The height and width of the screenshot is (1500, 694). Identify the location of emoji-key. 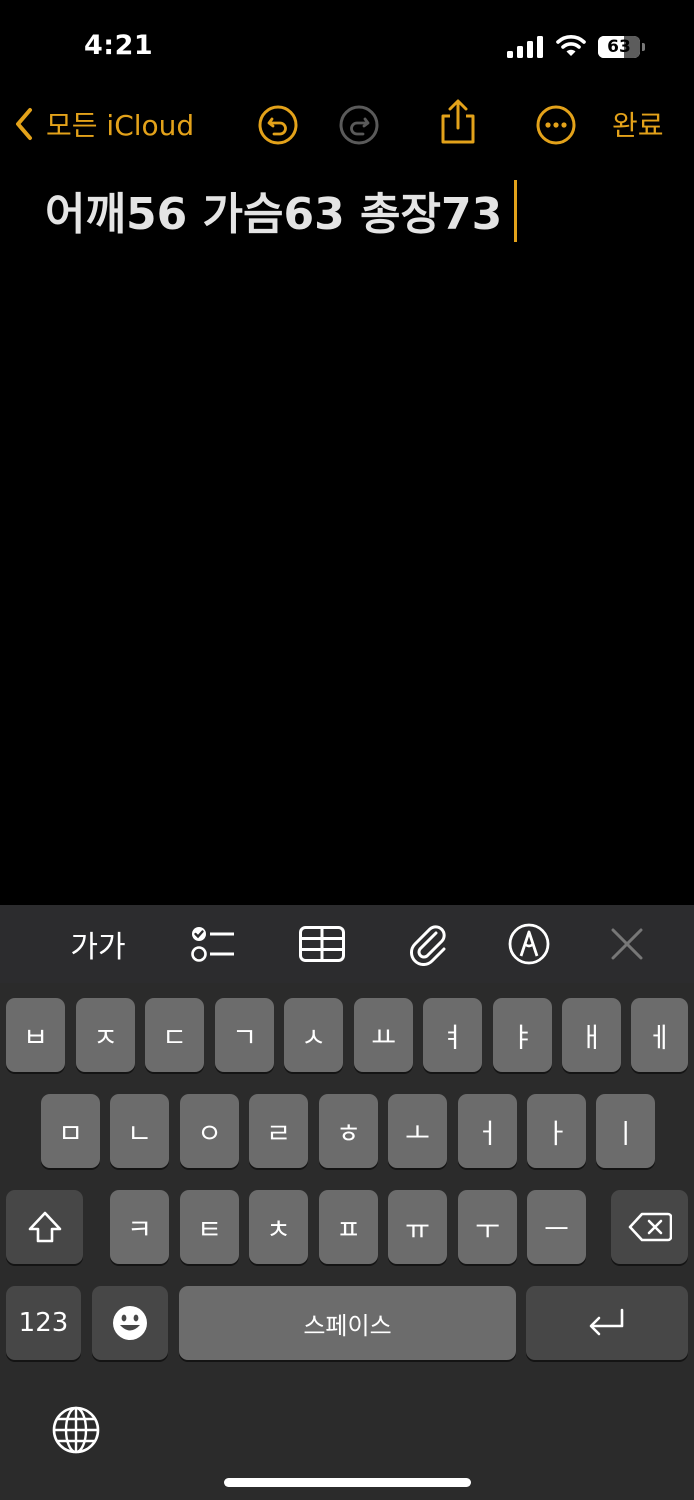
(130, 1323).